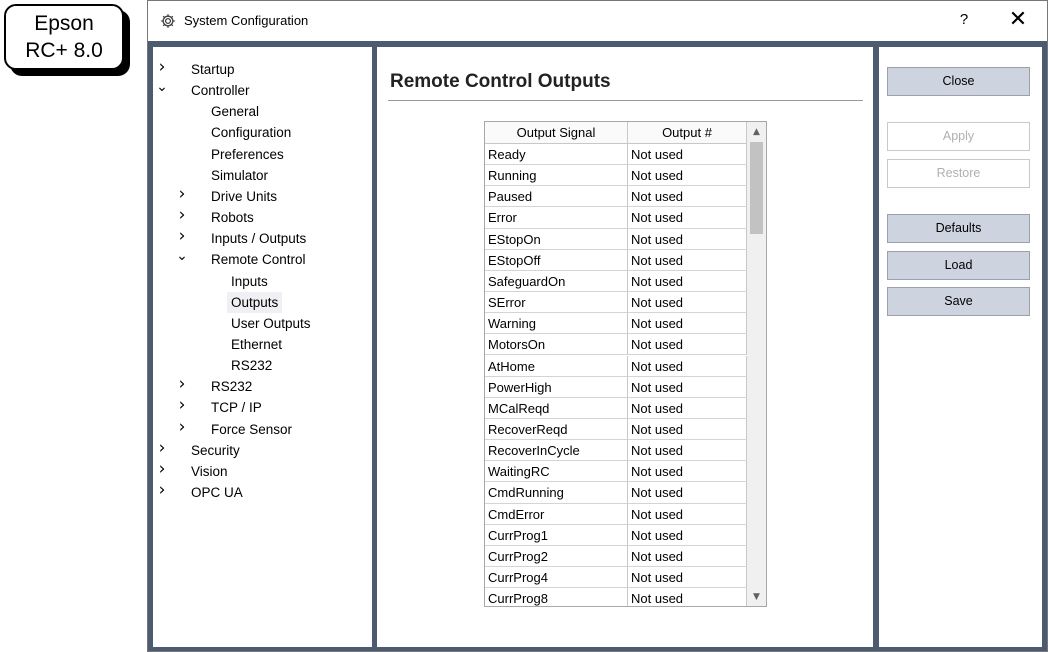 The height and width of the screenshot is (652, 1048). What do you see at coordinates (616, 597) in the screenshot?
I see `table-row: CurrProg8 Not used` at bounding box center [616, 597].